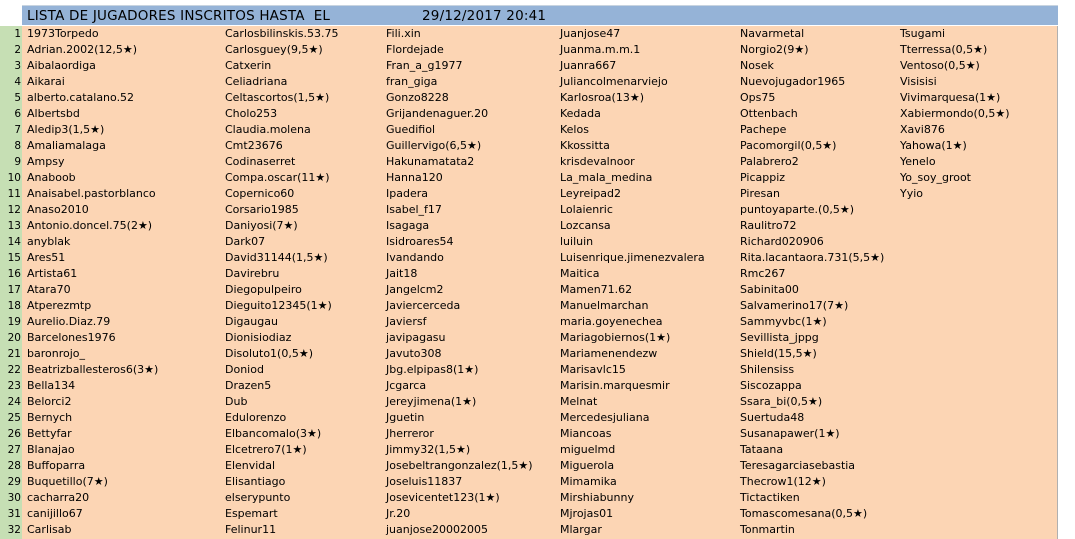 The image size is (1075, 539). Describe the element at coordinates (632, 178) in the screenshot. I see `player-cell: La_mala_medina` at that location.